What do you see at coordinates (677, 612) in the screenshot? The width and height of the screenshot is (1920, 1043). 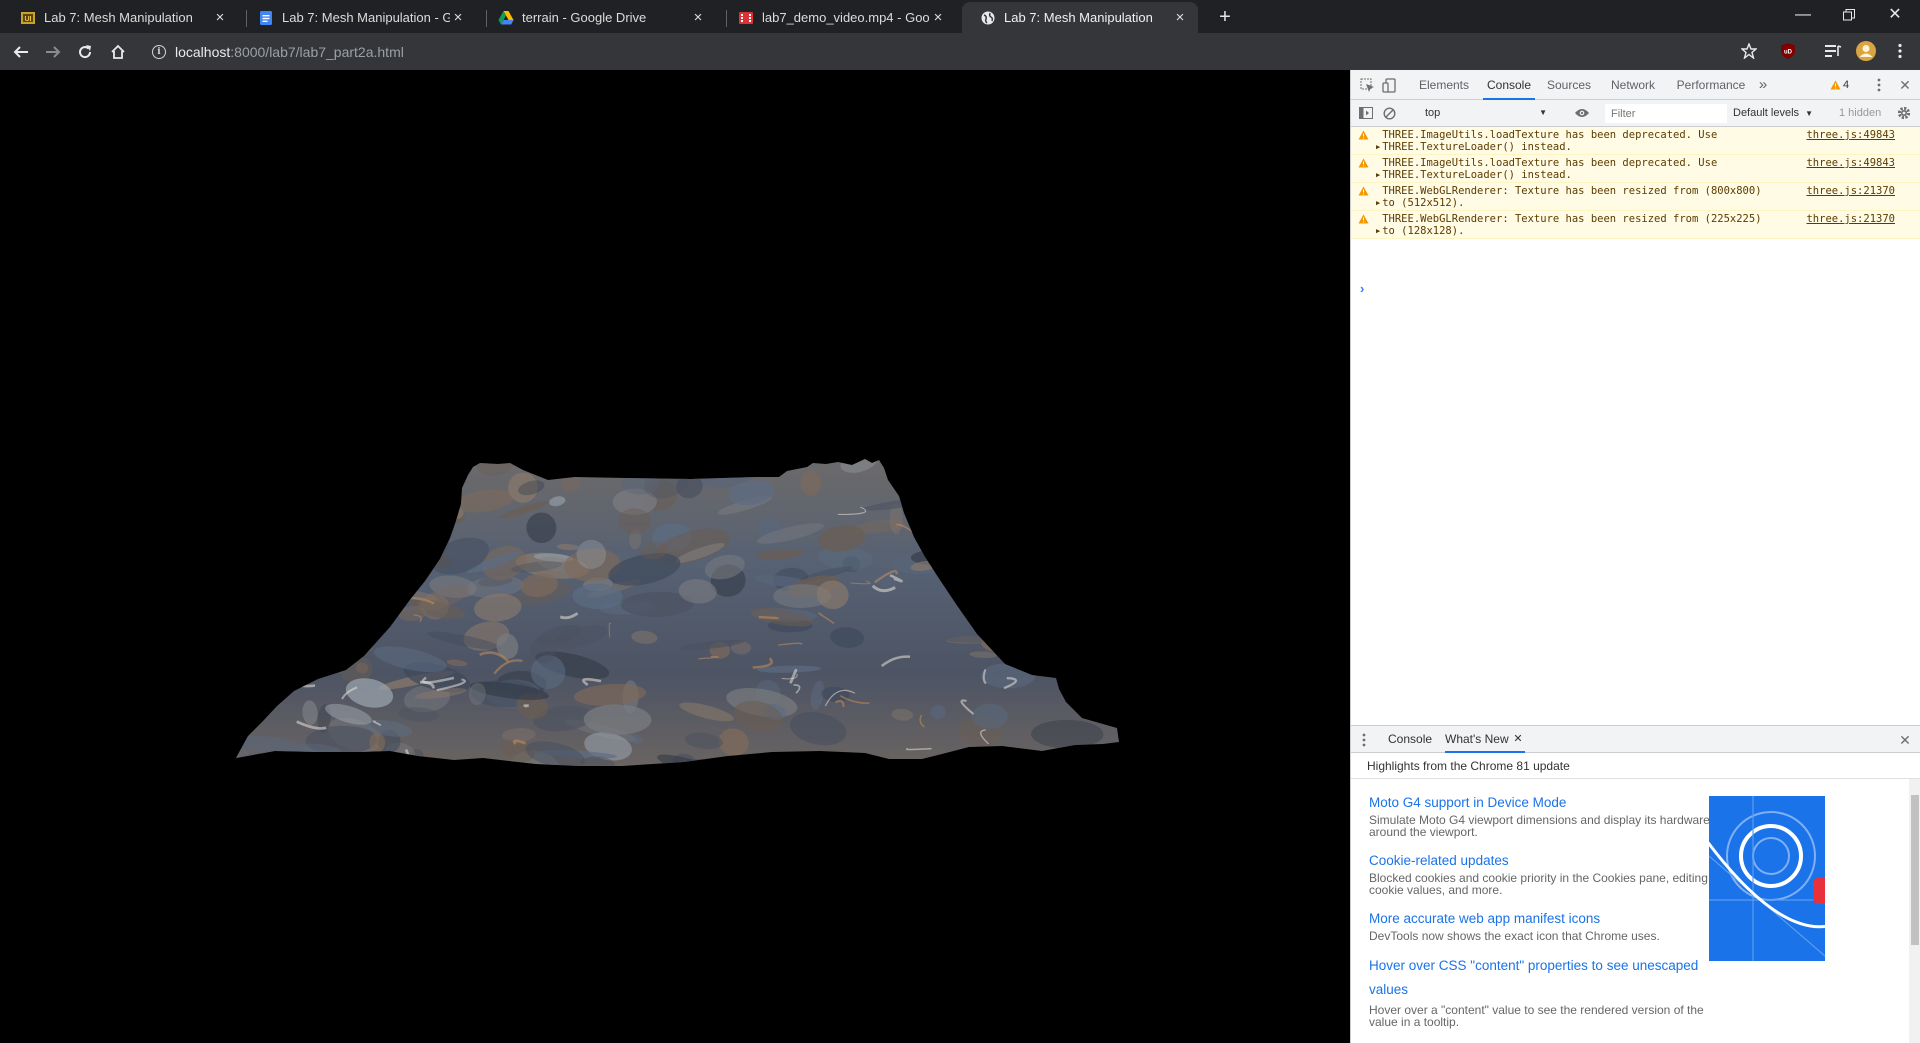 I see `terrain-mesh` at bounding box center [677, 612].